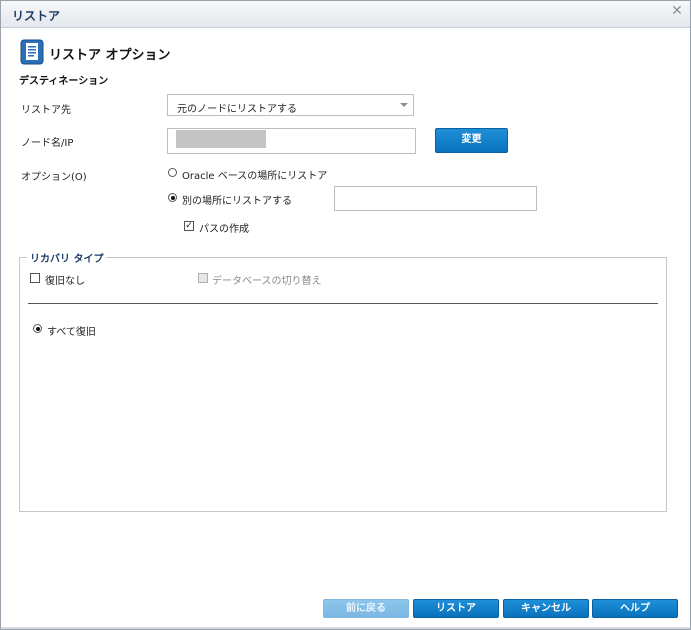  I want to click on options-label: オプション(O), so click(54, 177).